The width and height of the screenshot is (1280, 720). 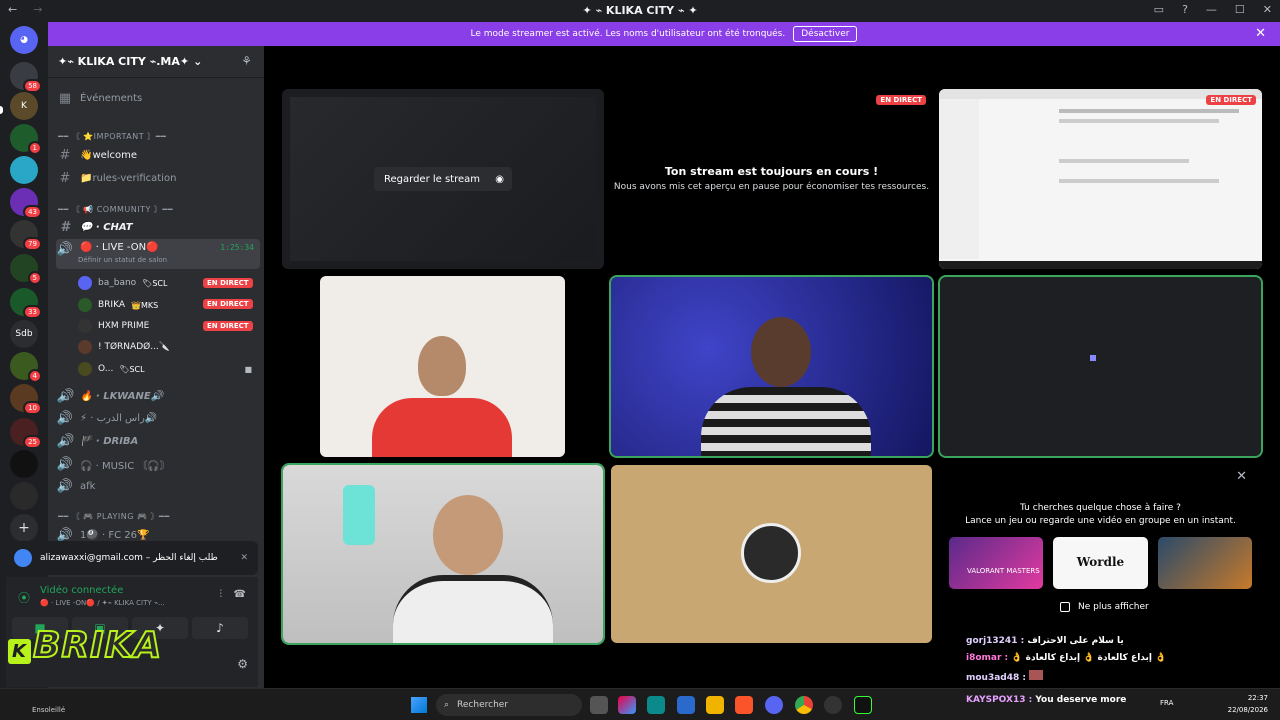 What do you see at coordinates (109, 441) in the screenshot?
I see `channel-label: 🏴 · DRIBA` at bounding box center [109, 441].